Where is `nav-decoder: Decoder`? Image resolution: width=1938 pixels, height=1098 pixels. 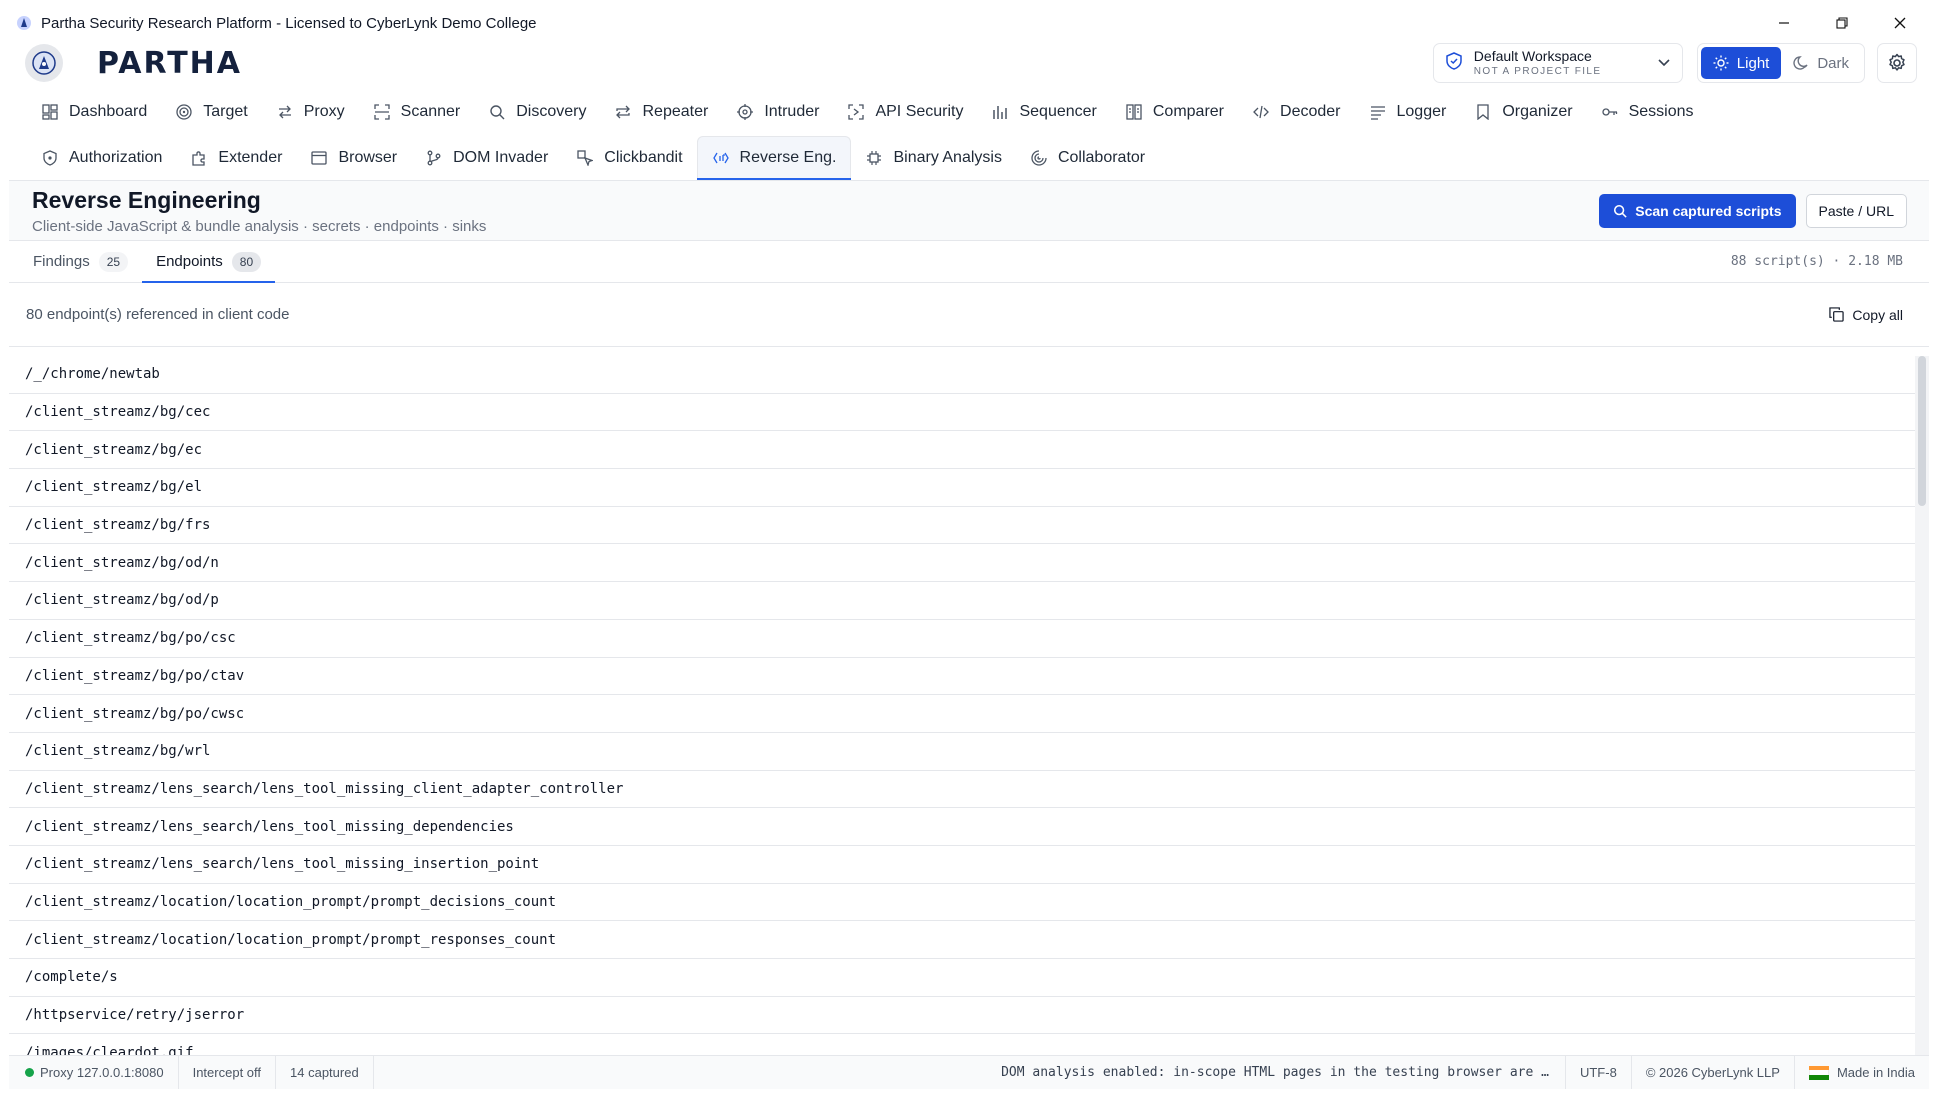 nav-decoder: Decoder is located at coordinates (1296, 112).